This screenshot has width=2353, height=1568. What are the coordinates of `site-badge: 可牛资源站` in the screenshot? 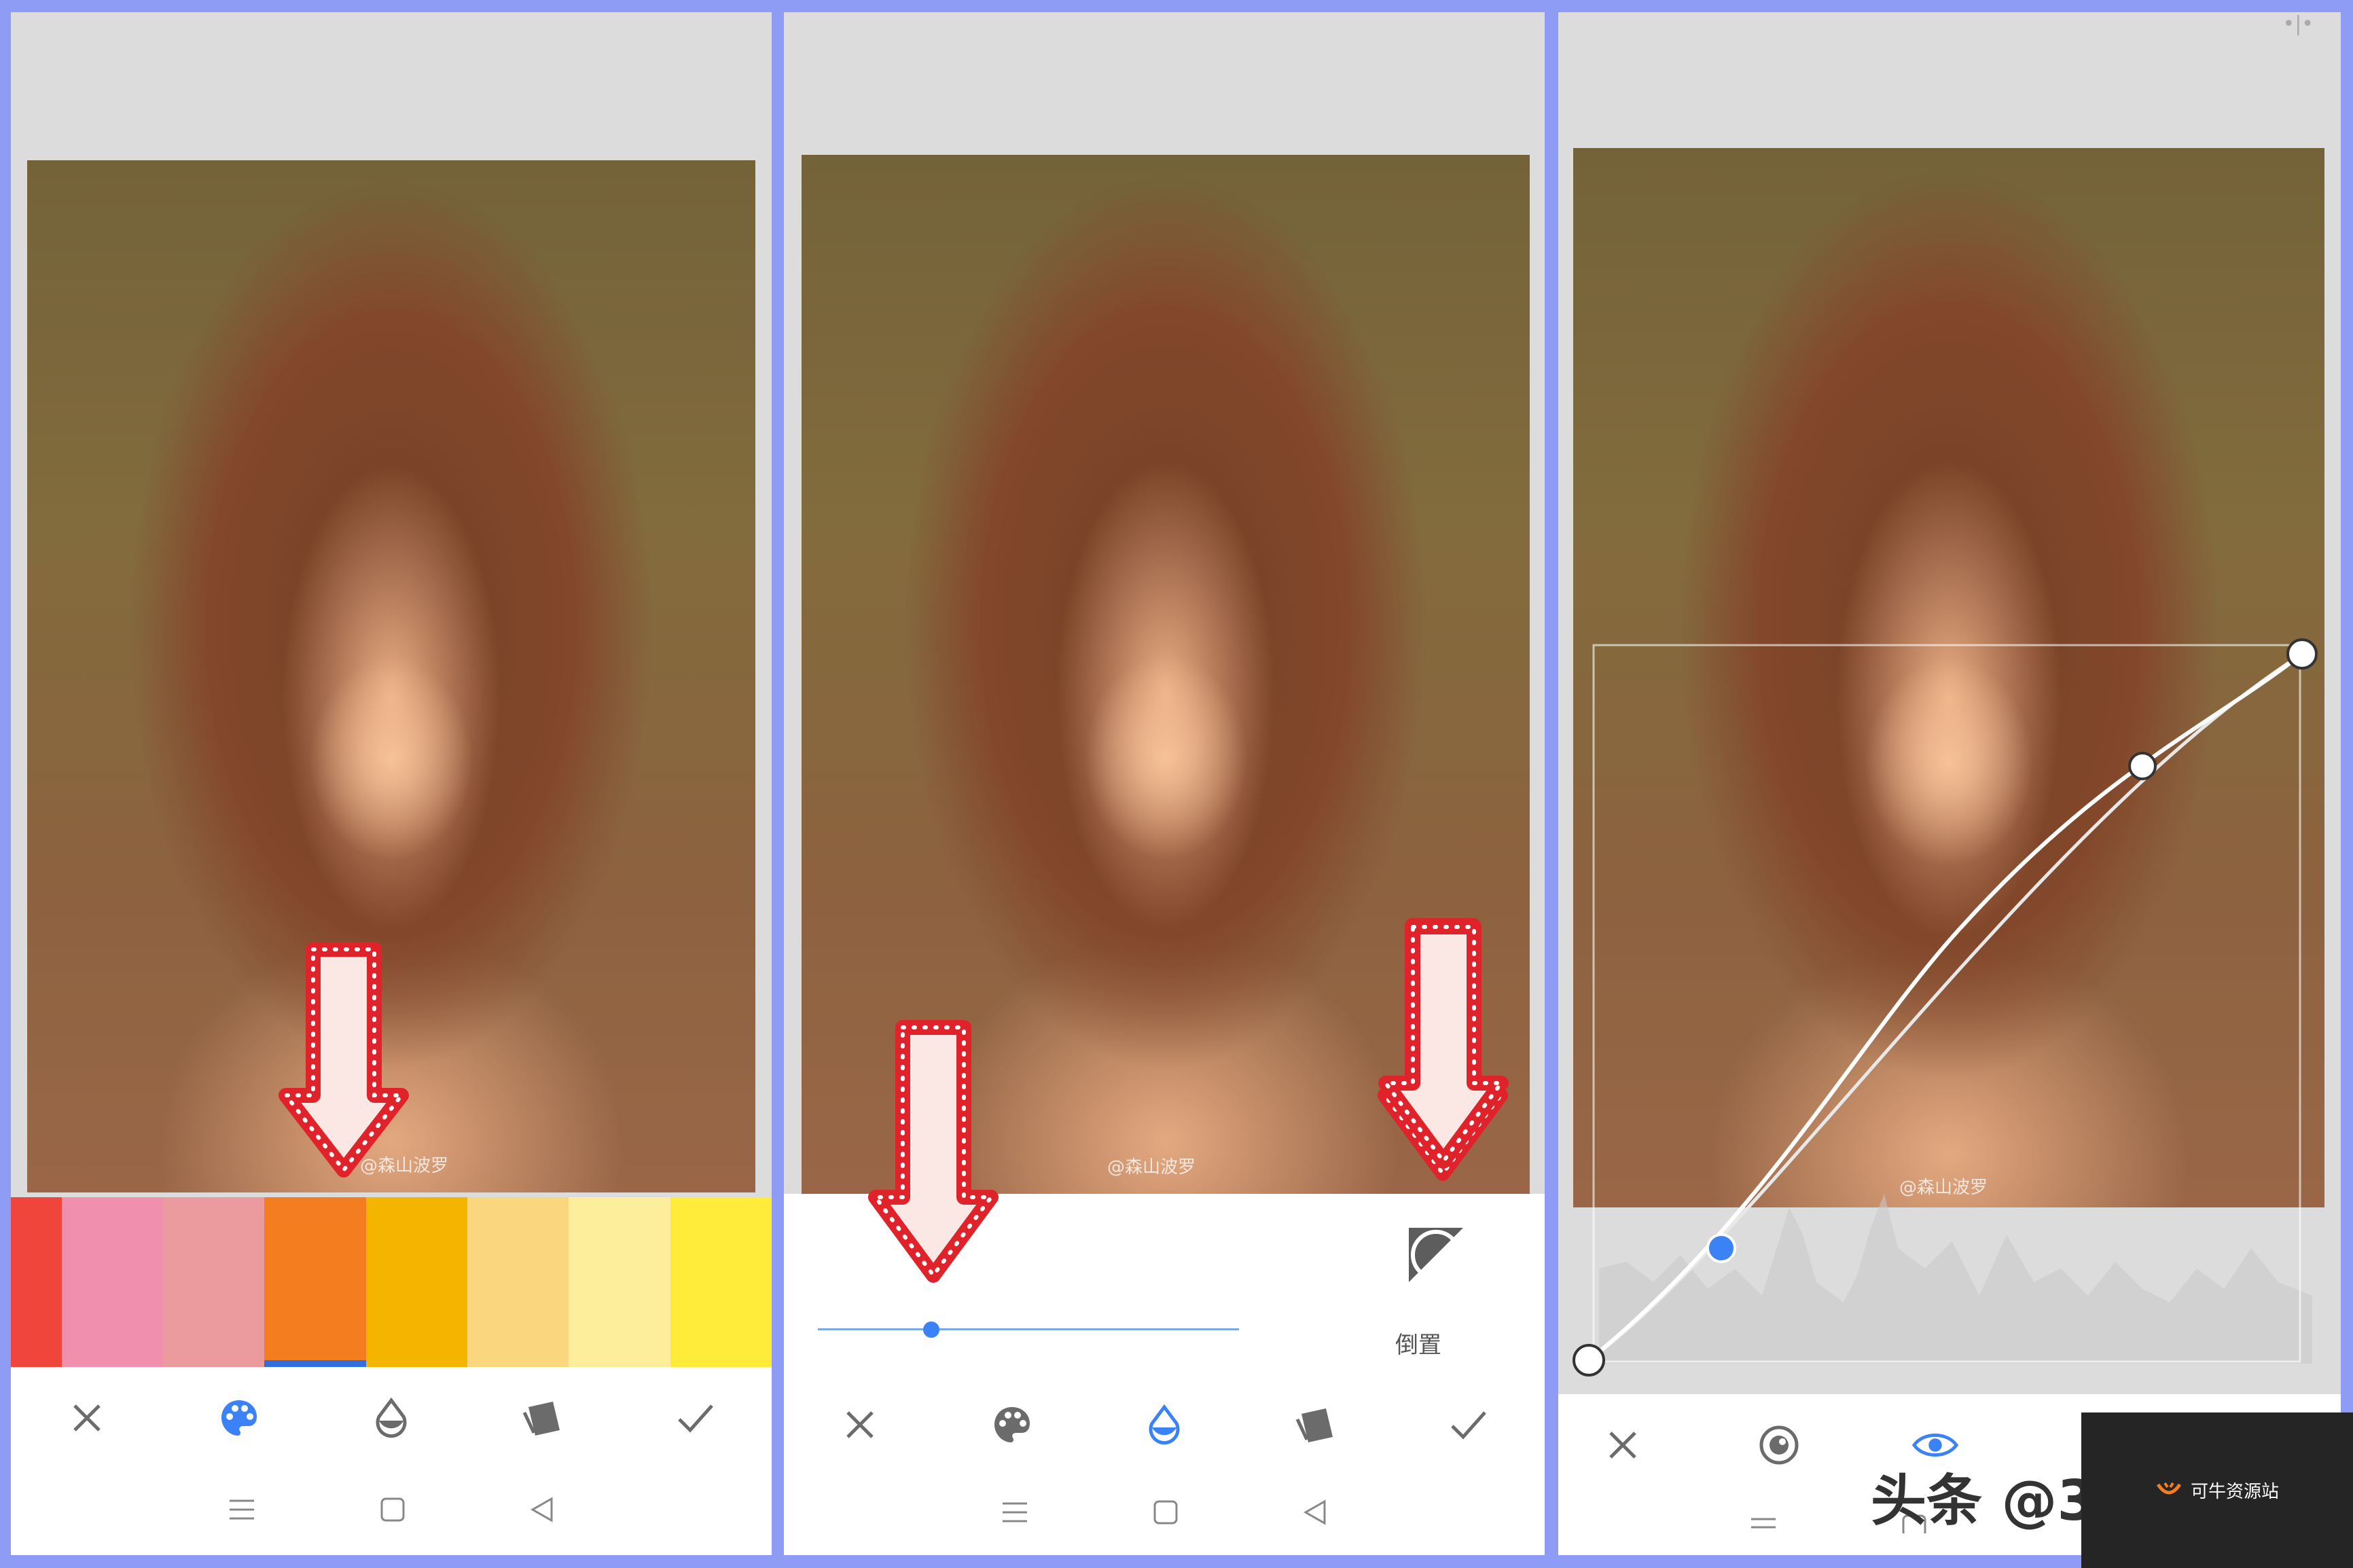 It's located at (2217, 1490).